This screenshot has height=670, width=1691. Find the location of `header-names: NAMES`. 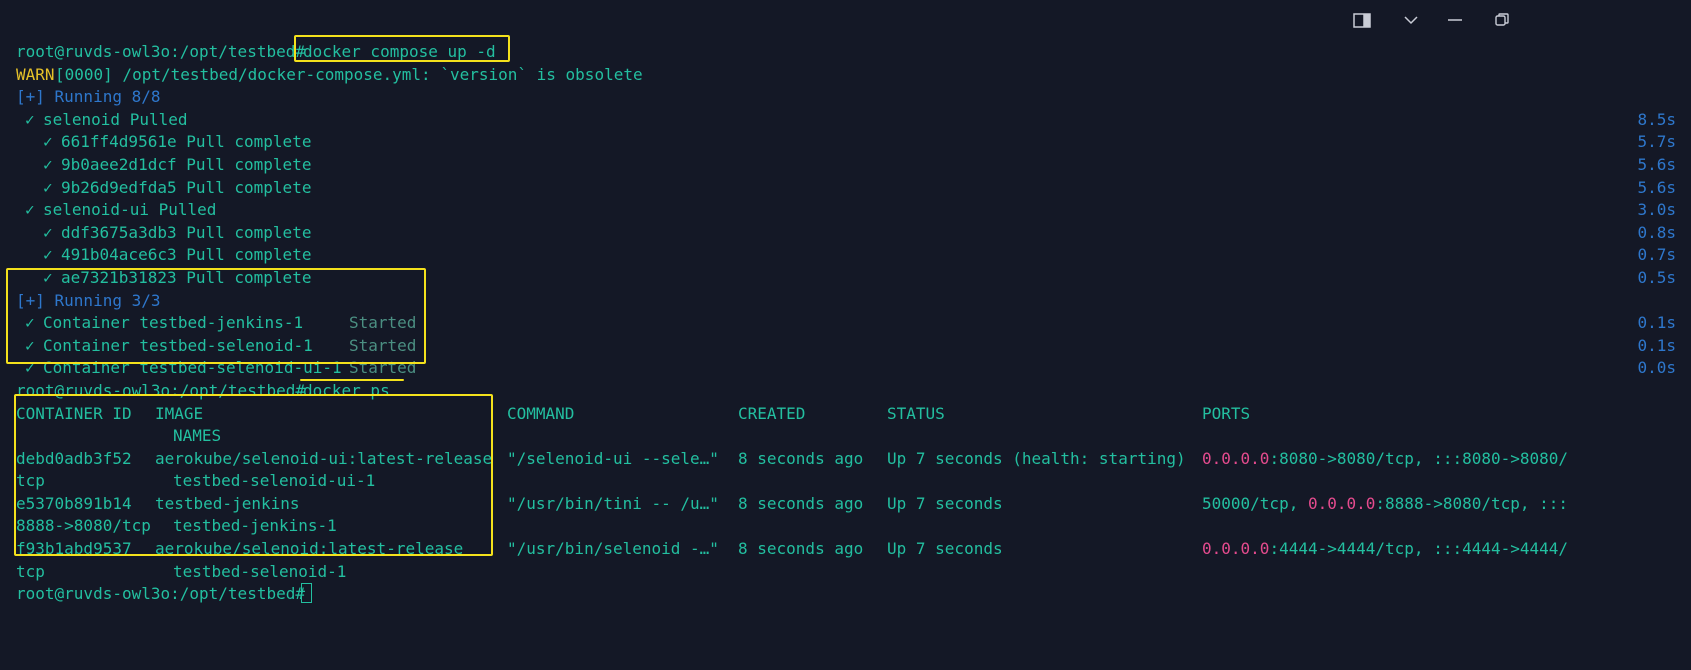

header-names: NAMES is located at coordinates (197, 436).